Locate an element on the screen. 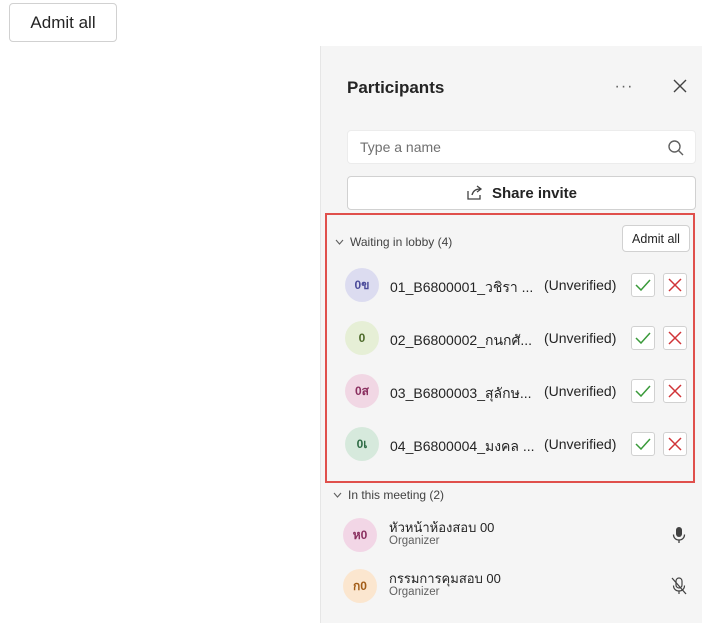 The width and height of the screenshot is (702, 623). meeting-section-toggle: In this meeting (2) is located at coordinates (388, 495).